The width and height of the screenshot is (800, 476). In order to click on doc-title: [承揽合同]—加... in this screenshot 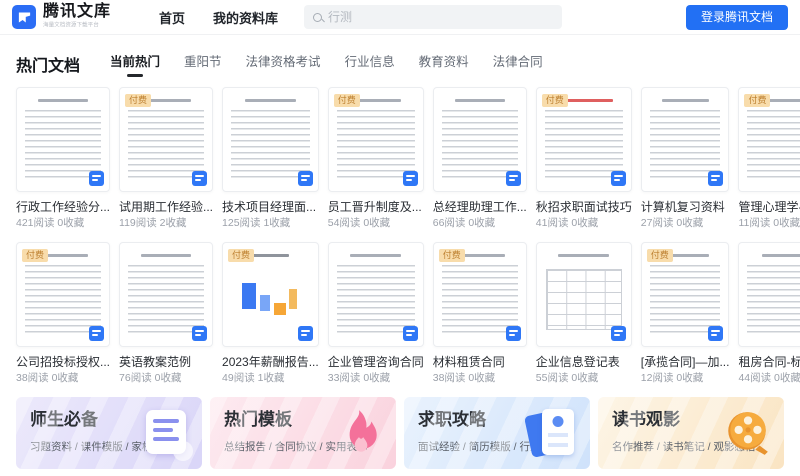, I will do `click(685, 362)`.